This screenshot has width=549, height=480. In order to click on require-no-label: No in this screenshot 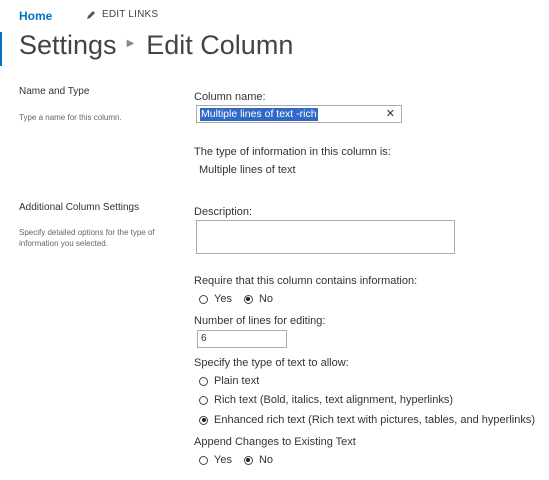, I will do `click(266, 299)`.